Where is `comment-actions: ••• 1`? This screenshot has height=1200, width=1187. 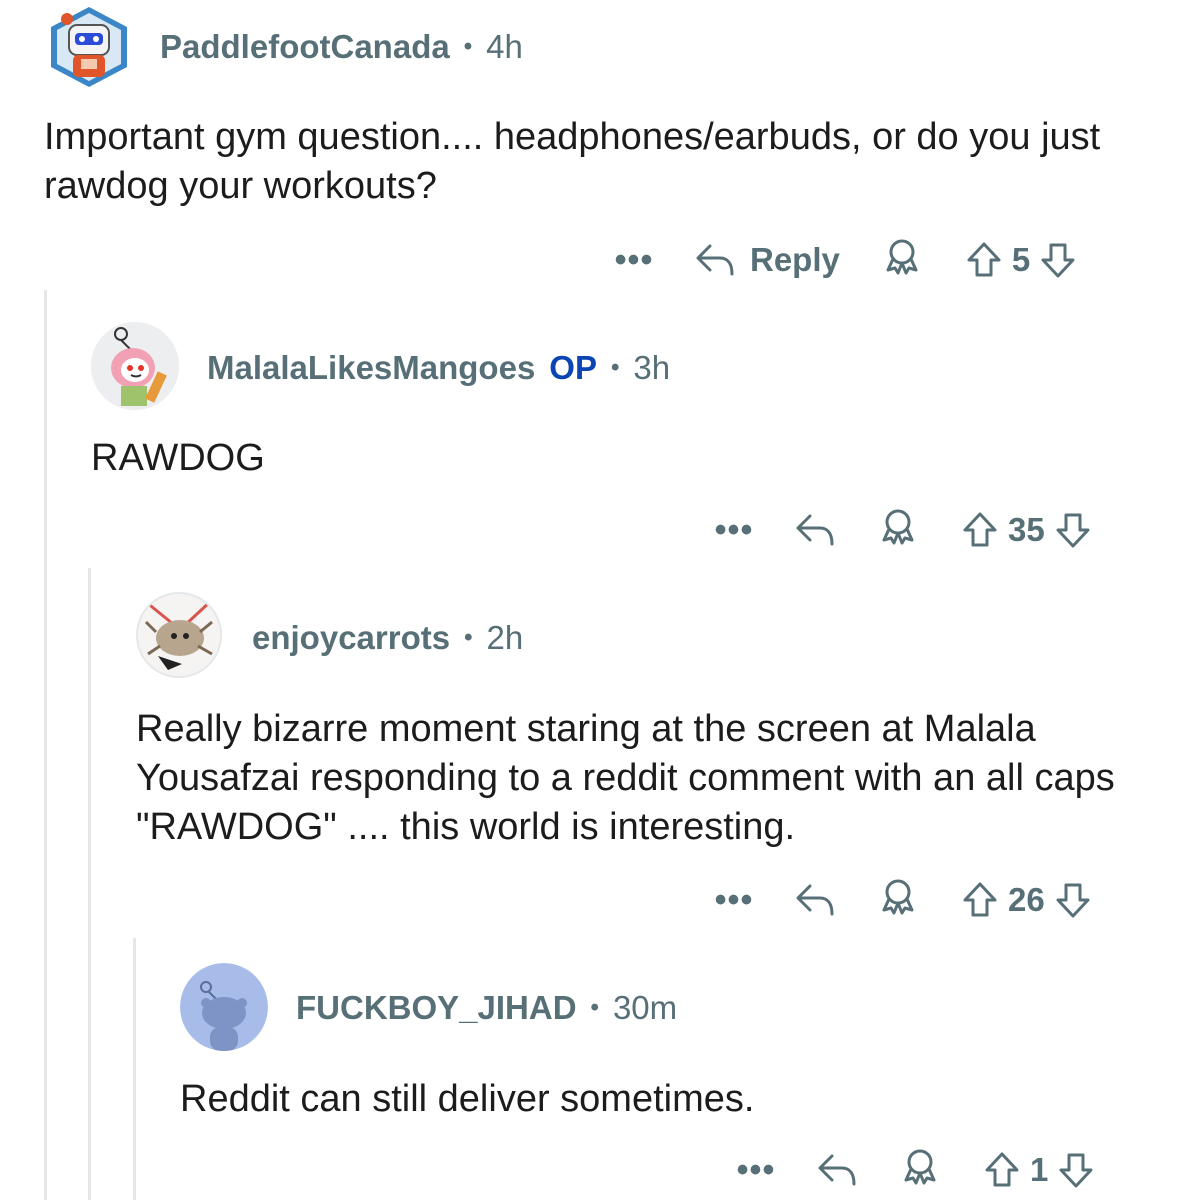 comment-actions: ••• 1 is located at coordinates (911, 1170).